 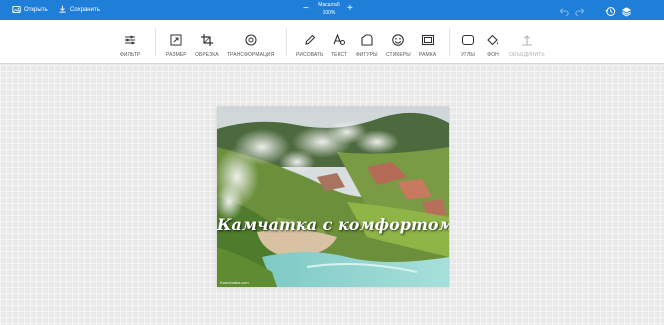 What do you see at coordinates (398, 55) in the screenshot?
I see `tool-stickers-label: СТИКЕРЫ` at bounding box center [398, 55].